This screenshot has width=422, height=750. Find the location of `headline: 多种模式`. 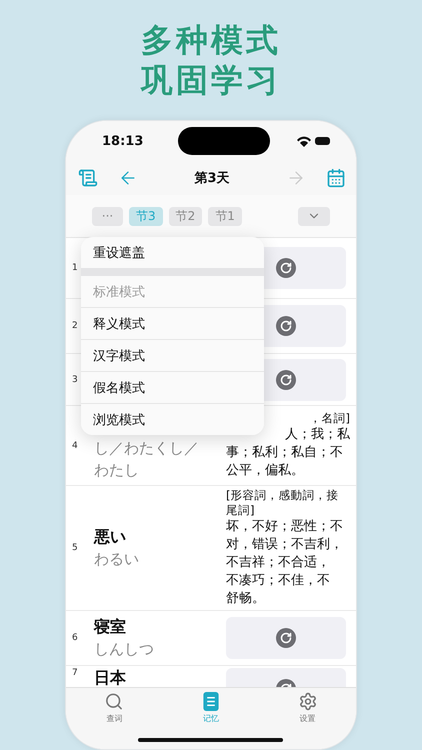

headline: 多种模式 is located at coordinates (211, 40).